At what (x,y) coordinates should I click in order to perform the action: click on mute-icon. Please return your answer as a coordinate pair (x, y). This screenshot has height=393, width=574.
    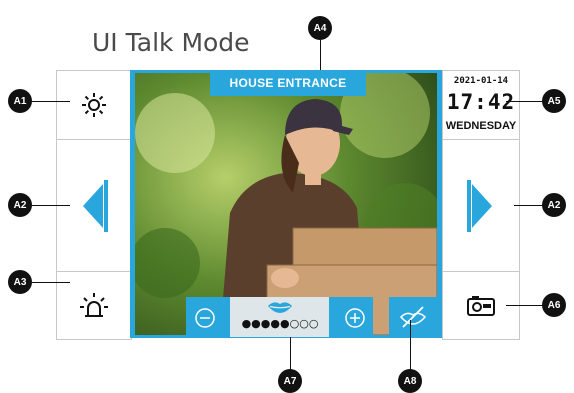
    Looking at the image, I should click on (413, 317).